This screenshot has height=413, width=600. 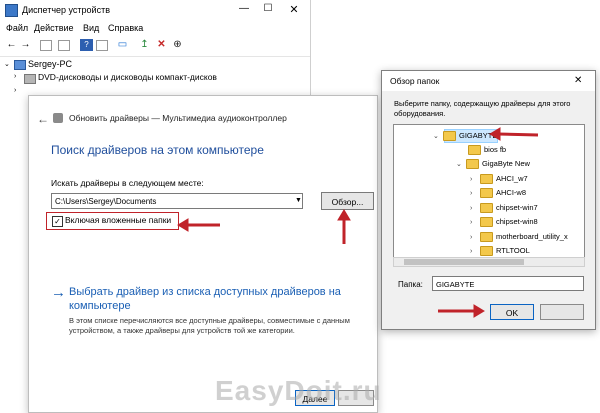 What do you see at coordinates (518, 134) in the screenshot?
I see `annotation-arrow-gigabyte` at bounding box center [518, 134].